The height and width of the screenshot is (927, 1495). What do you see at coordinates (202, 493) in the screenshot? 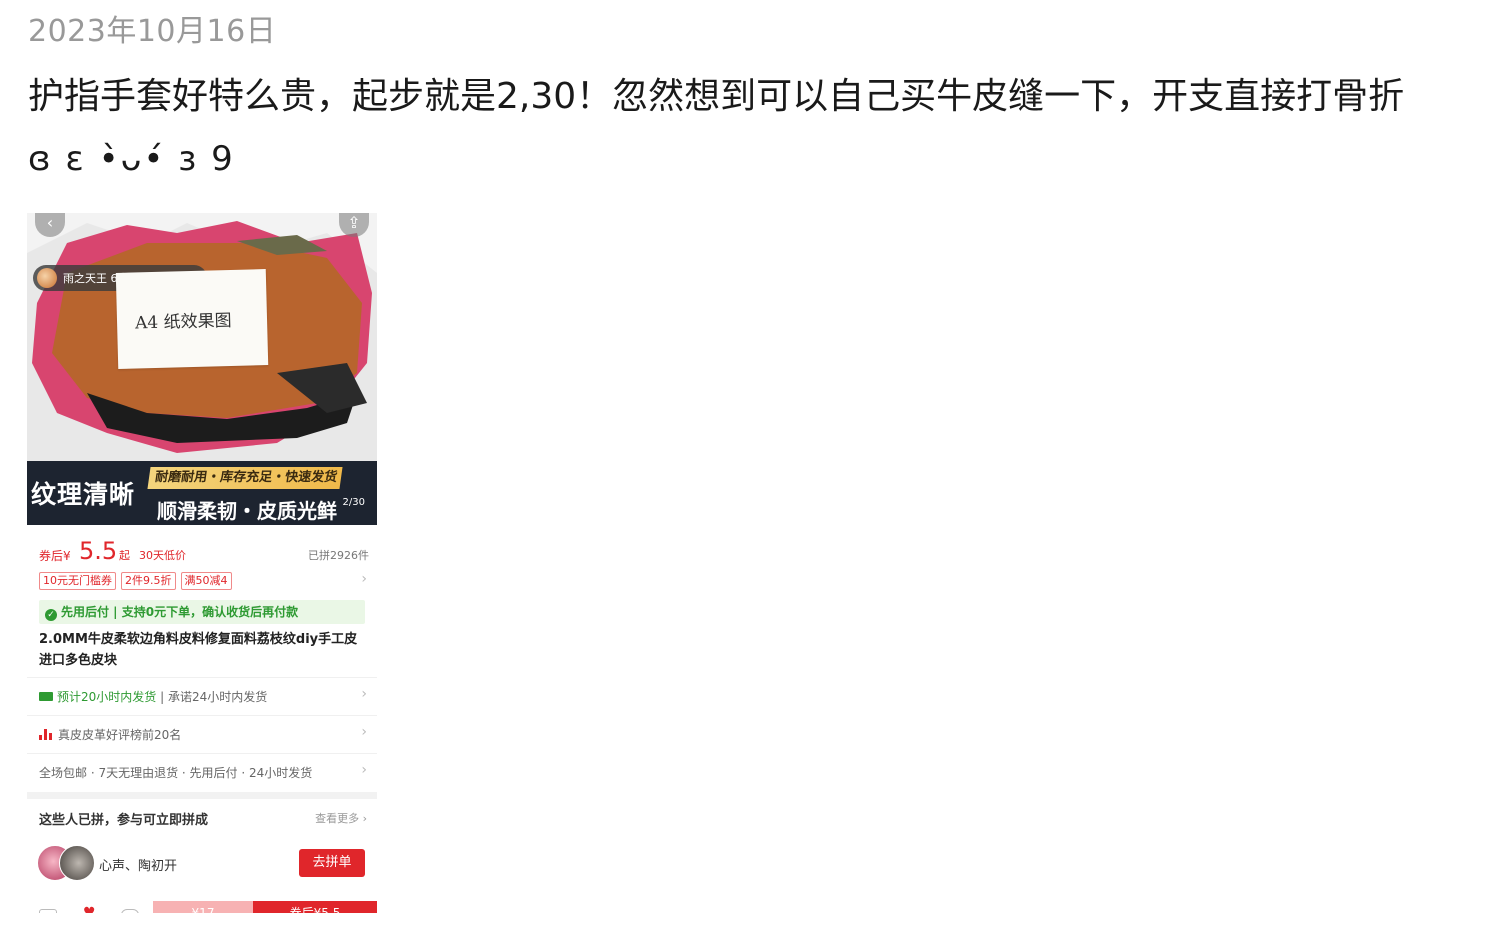
I see `hero-banner: 纹理清晰 耐磨耐用・库存充足・快速发货 顺滑柔韧・皮质光鲜` at bounding box center [202, 493].